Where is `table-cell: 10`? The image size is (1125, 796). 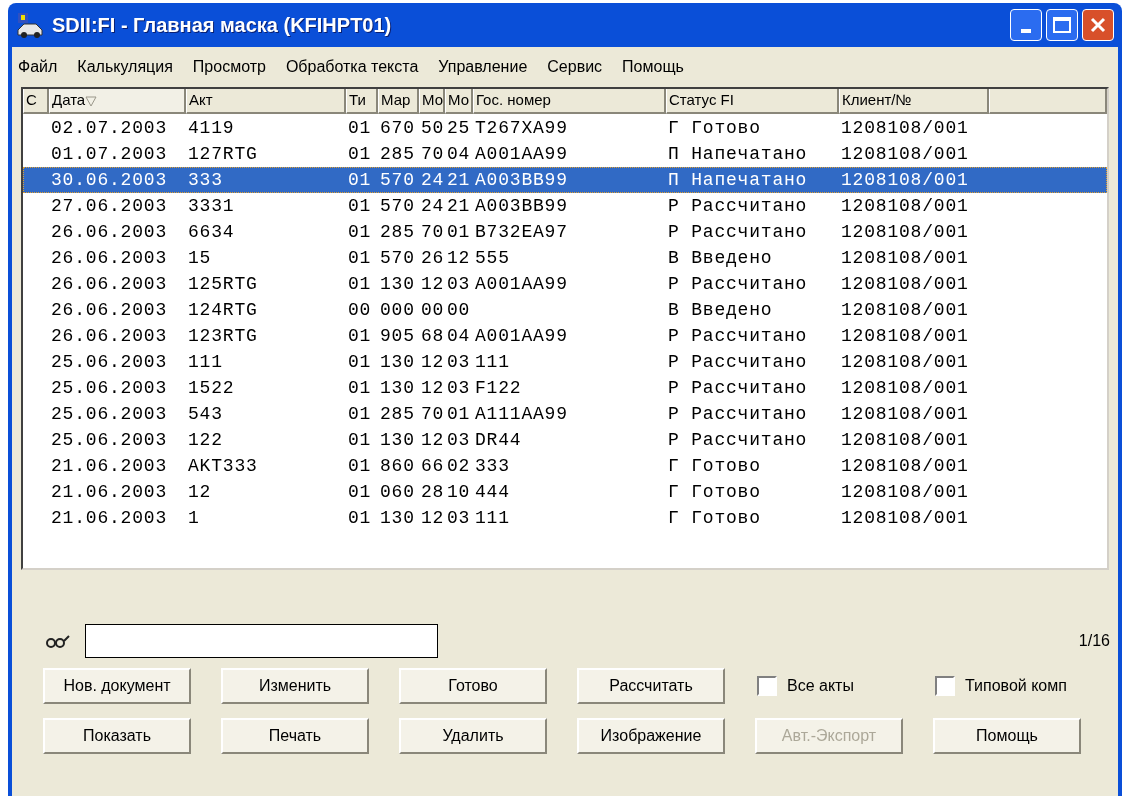
table-cell: 10 is located at coordinates (459, 491).